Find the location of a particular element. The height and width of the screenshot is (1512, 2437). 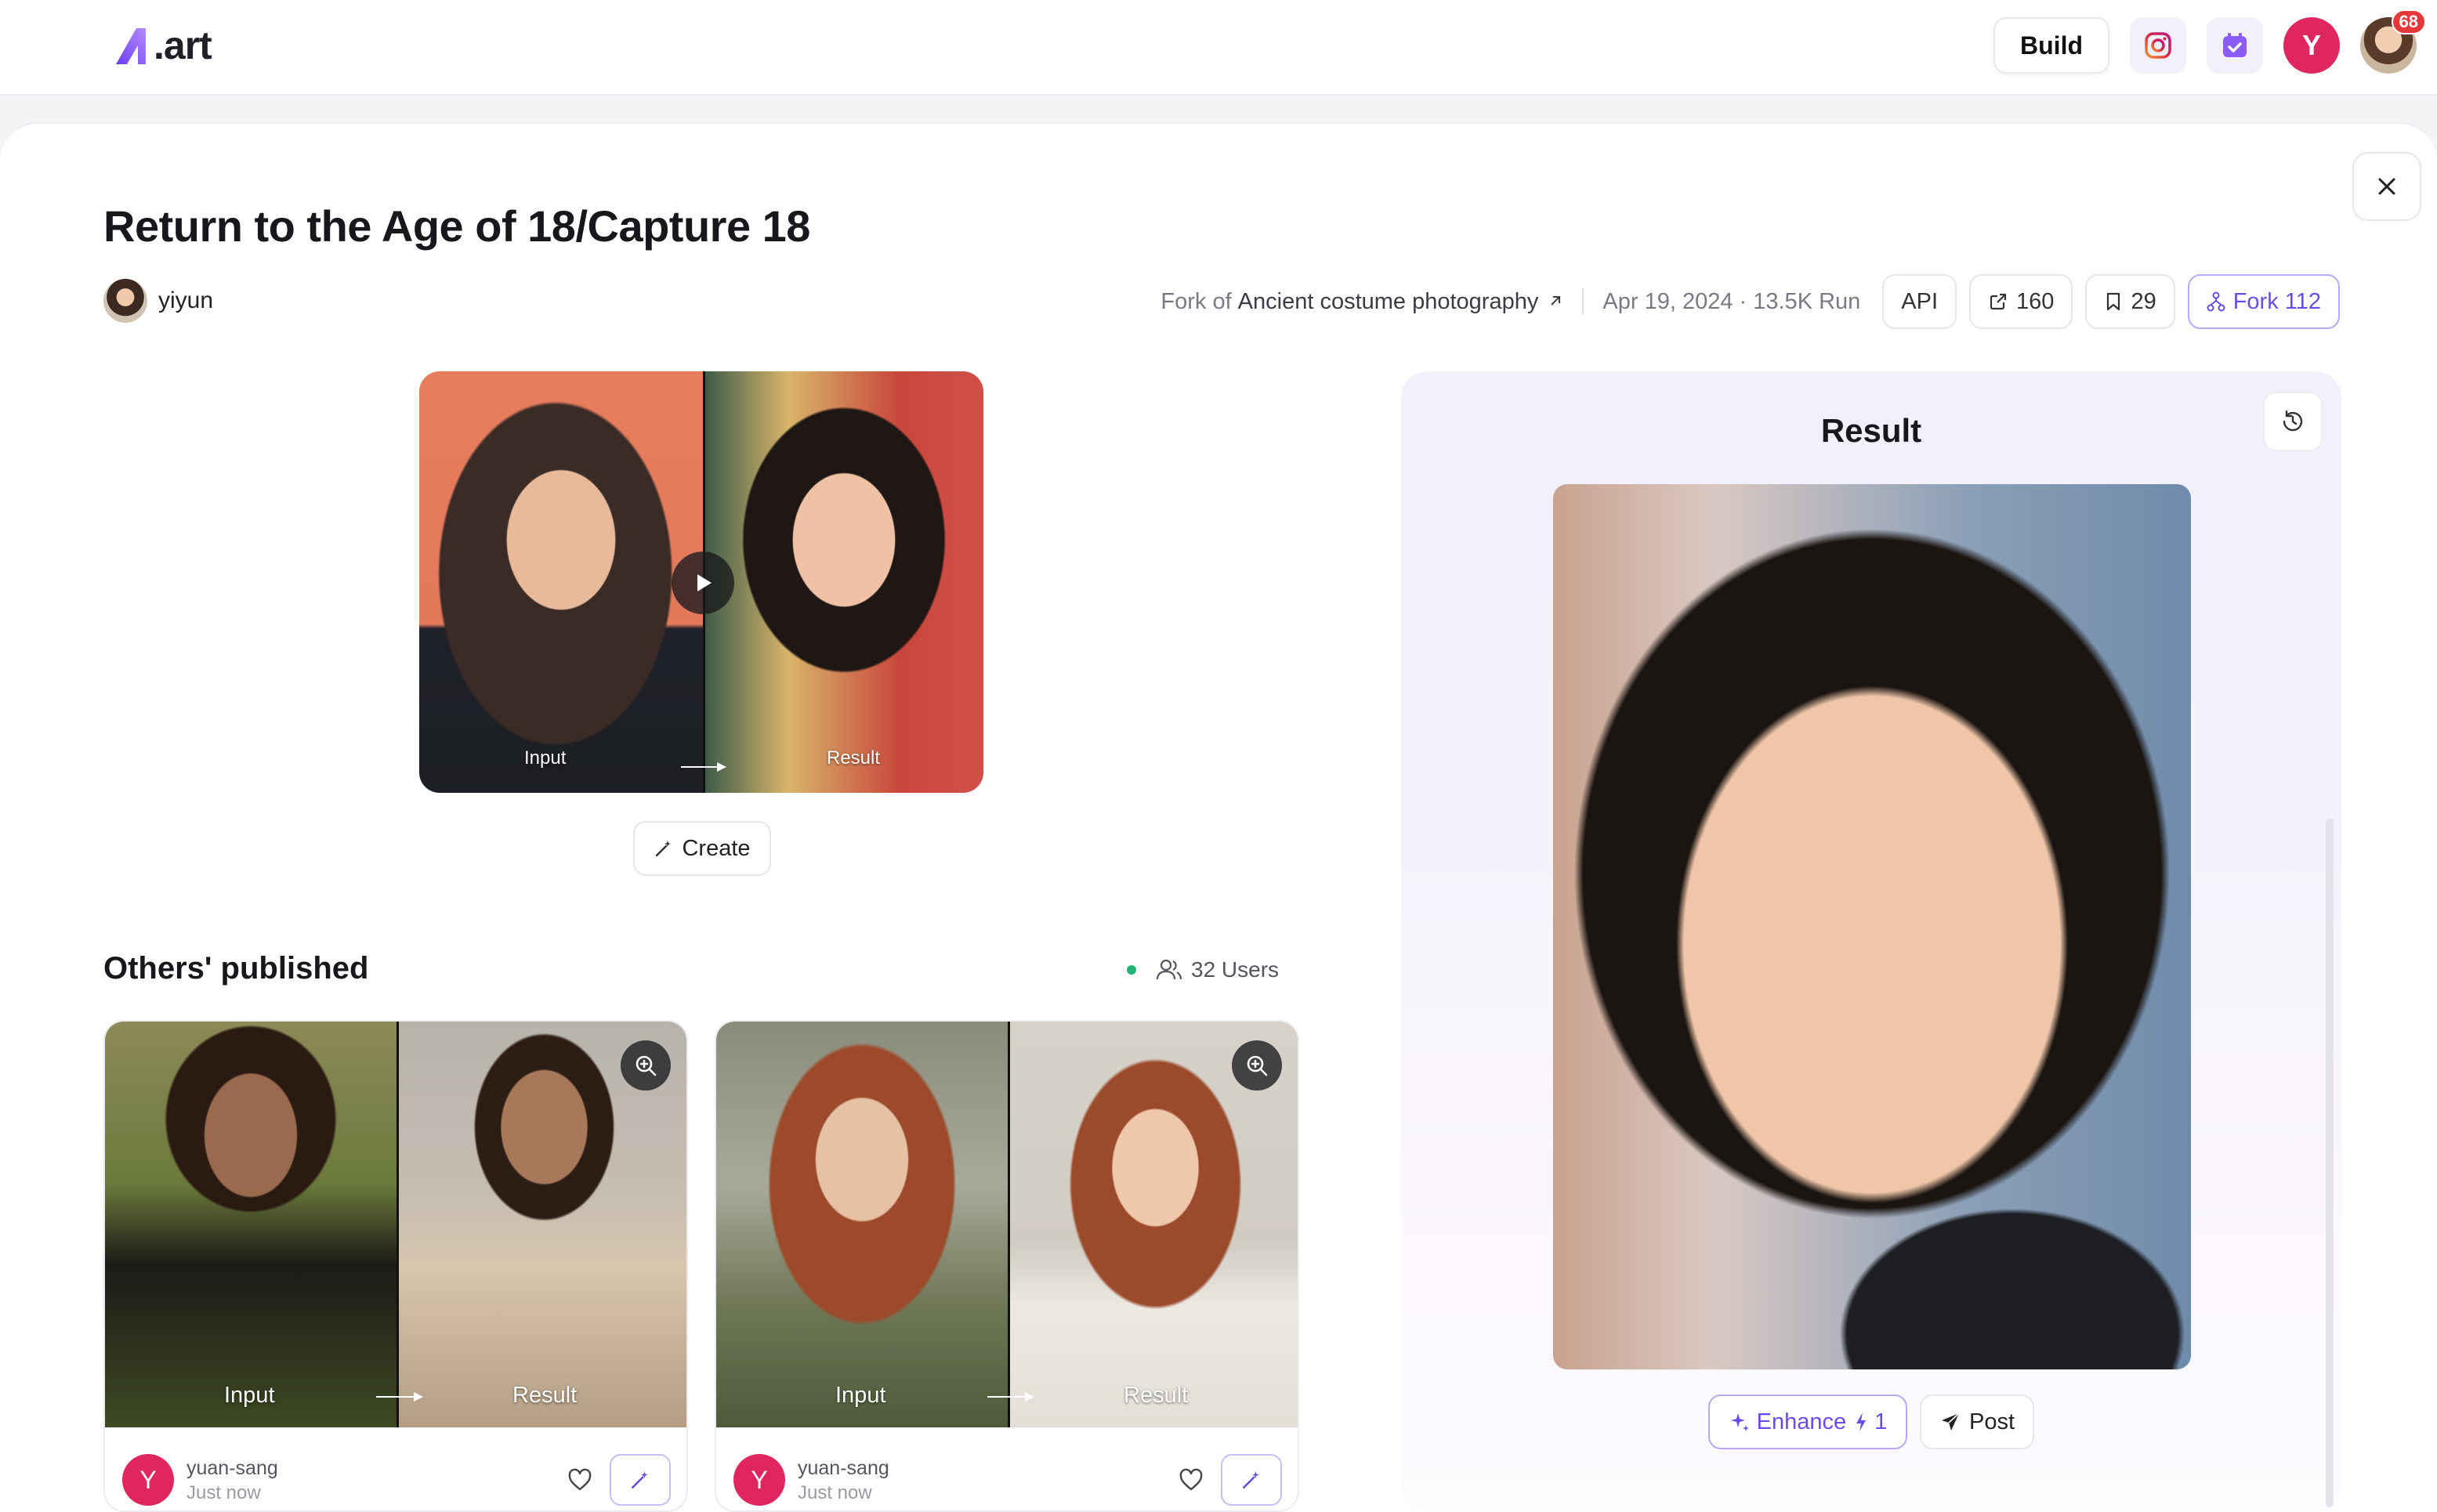

share-count: 160 is located at coordinates (2035, 301).